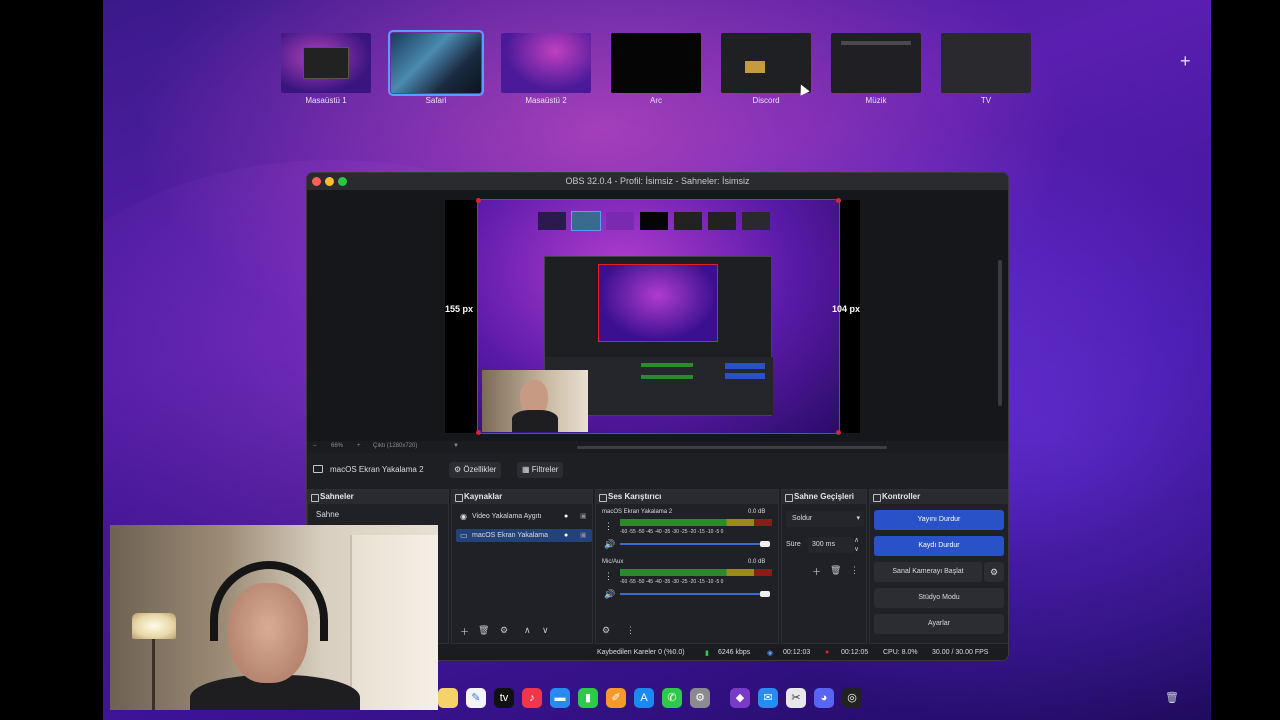 Image resolution: width=1280 pixels, height=720 pixels. What do you see at coordinates (1185, 61) in the screenshot?
I see `add-space-icon: +` at bounding box center [1185, 61].